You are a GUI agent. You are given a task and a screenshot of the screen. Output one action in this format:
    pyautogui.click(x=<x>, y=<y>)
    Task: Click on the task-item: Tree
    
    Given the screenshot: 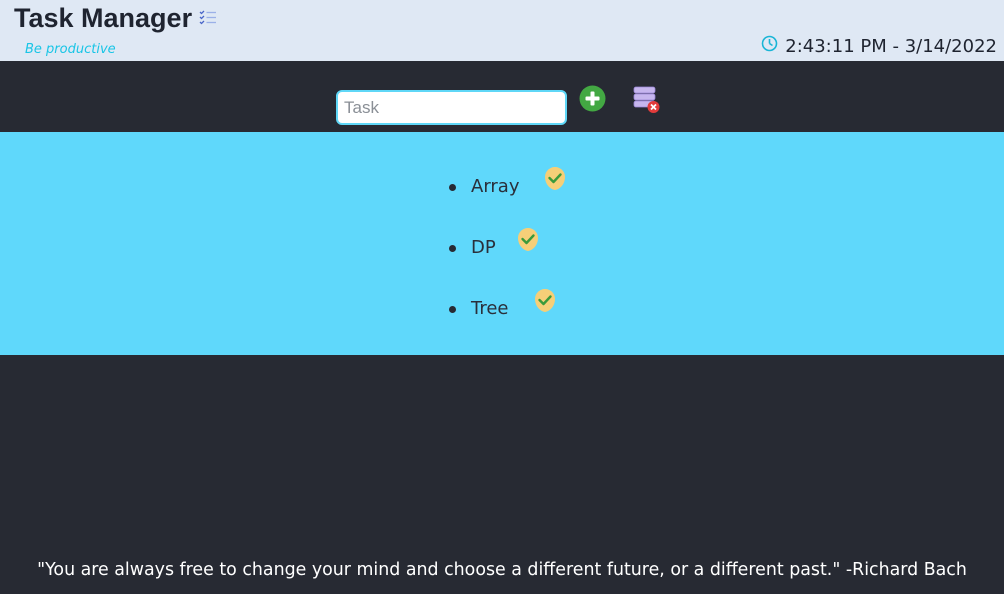 What is the action you would take?
    pyautogui.click(x=479, y=308)
    